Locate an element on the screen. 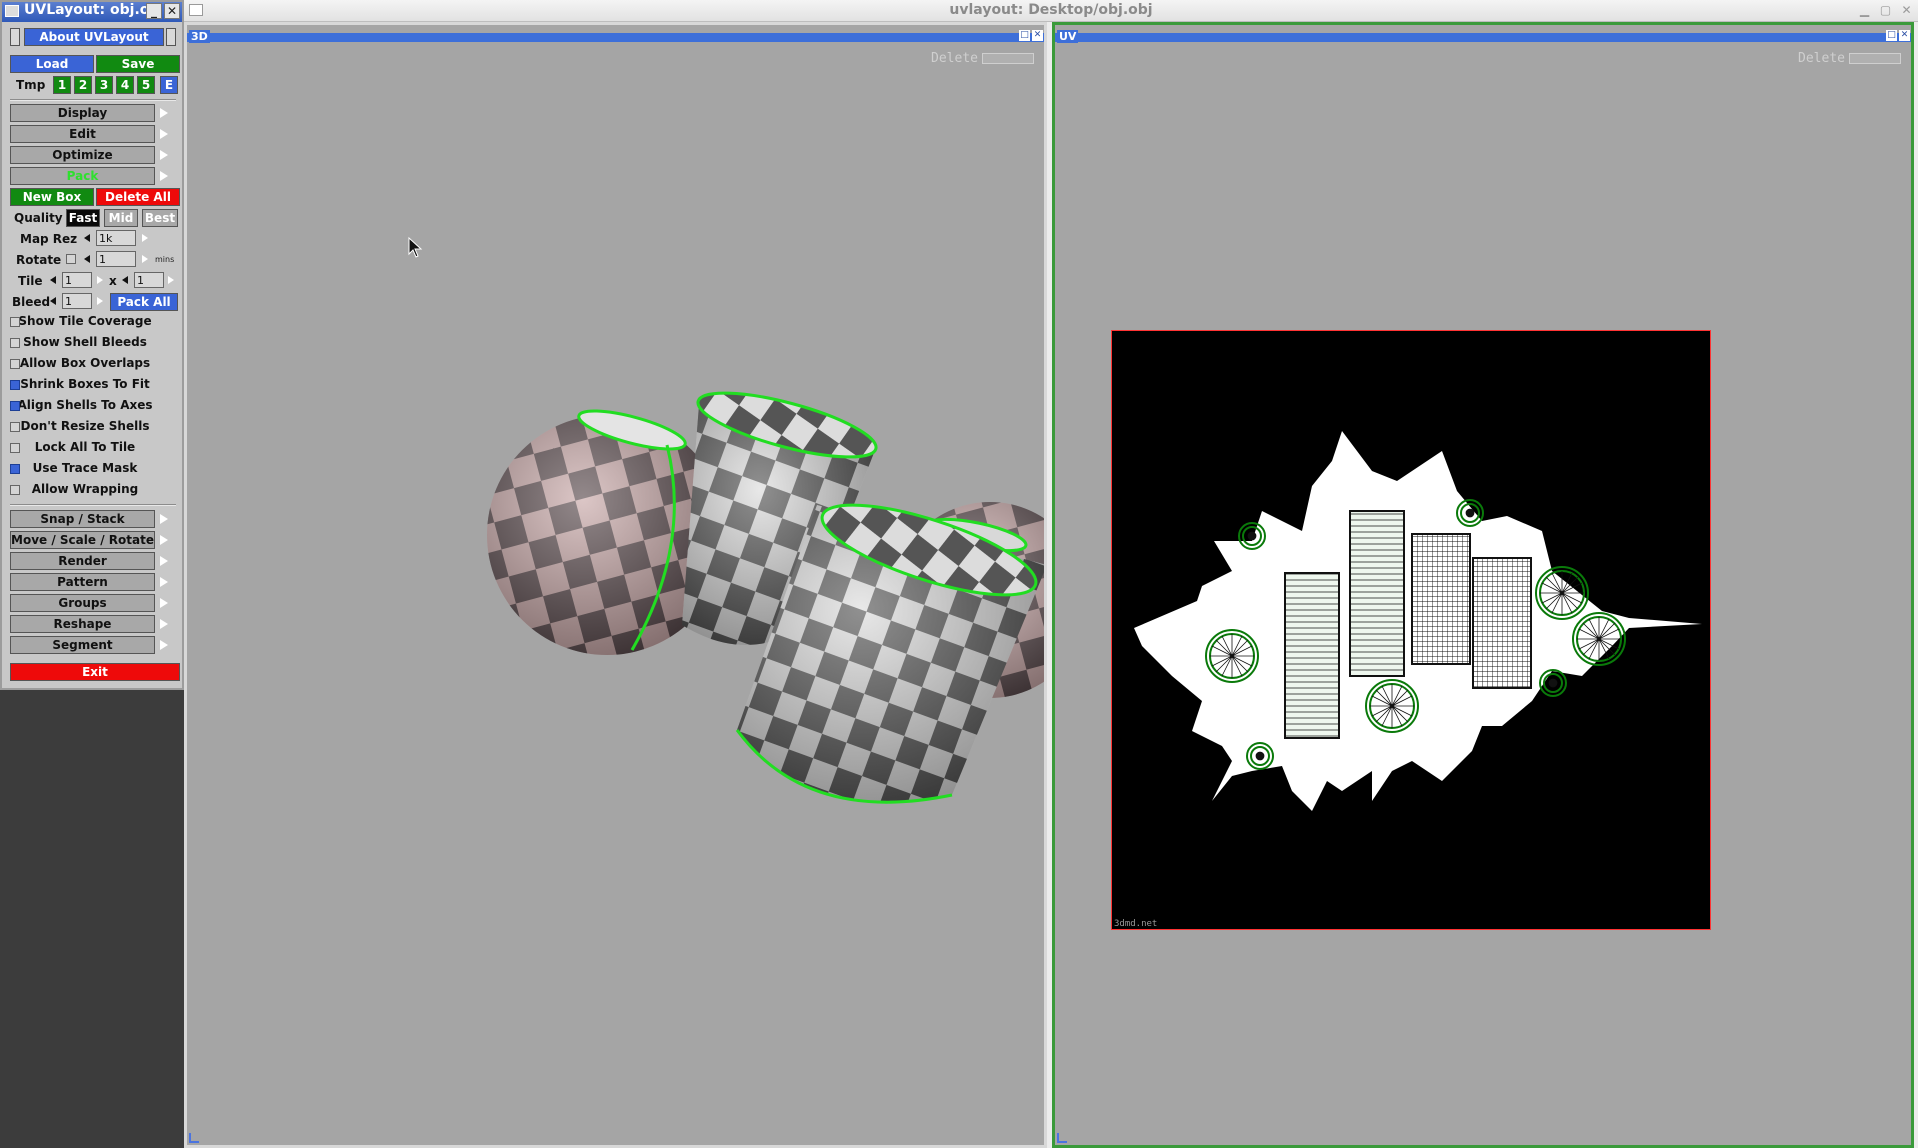 The width and height of the screenshot is (1918, 1148). about-left-handle is located at coordinates (15, 37).